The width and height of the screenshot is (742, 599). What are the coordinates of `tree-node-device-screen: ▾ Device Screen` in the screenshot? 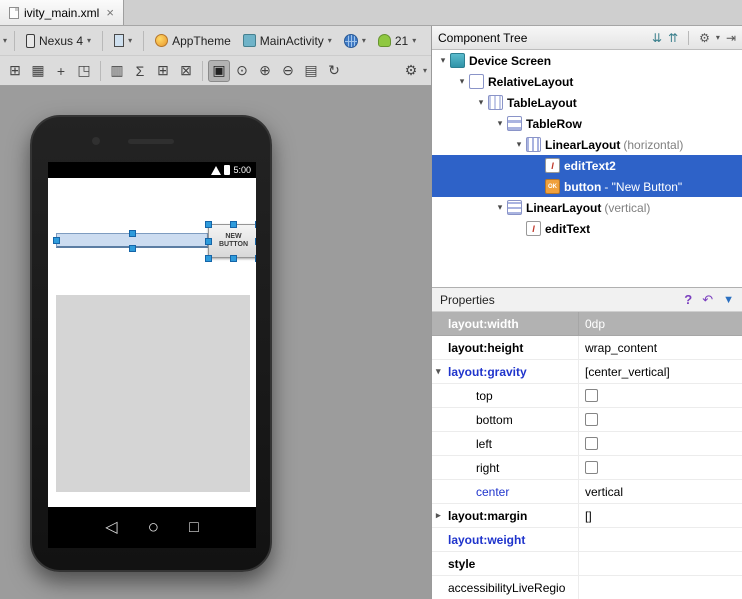 It's located at (587, 60).